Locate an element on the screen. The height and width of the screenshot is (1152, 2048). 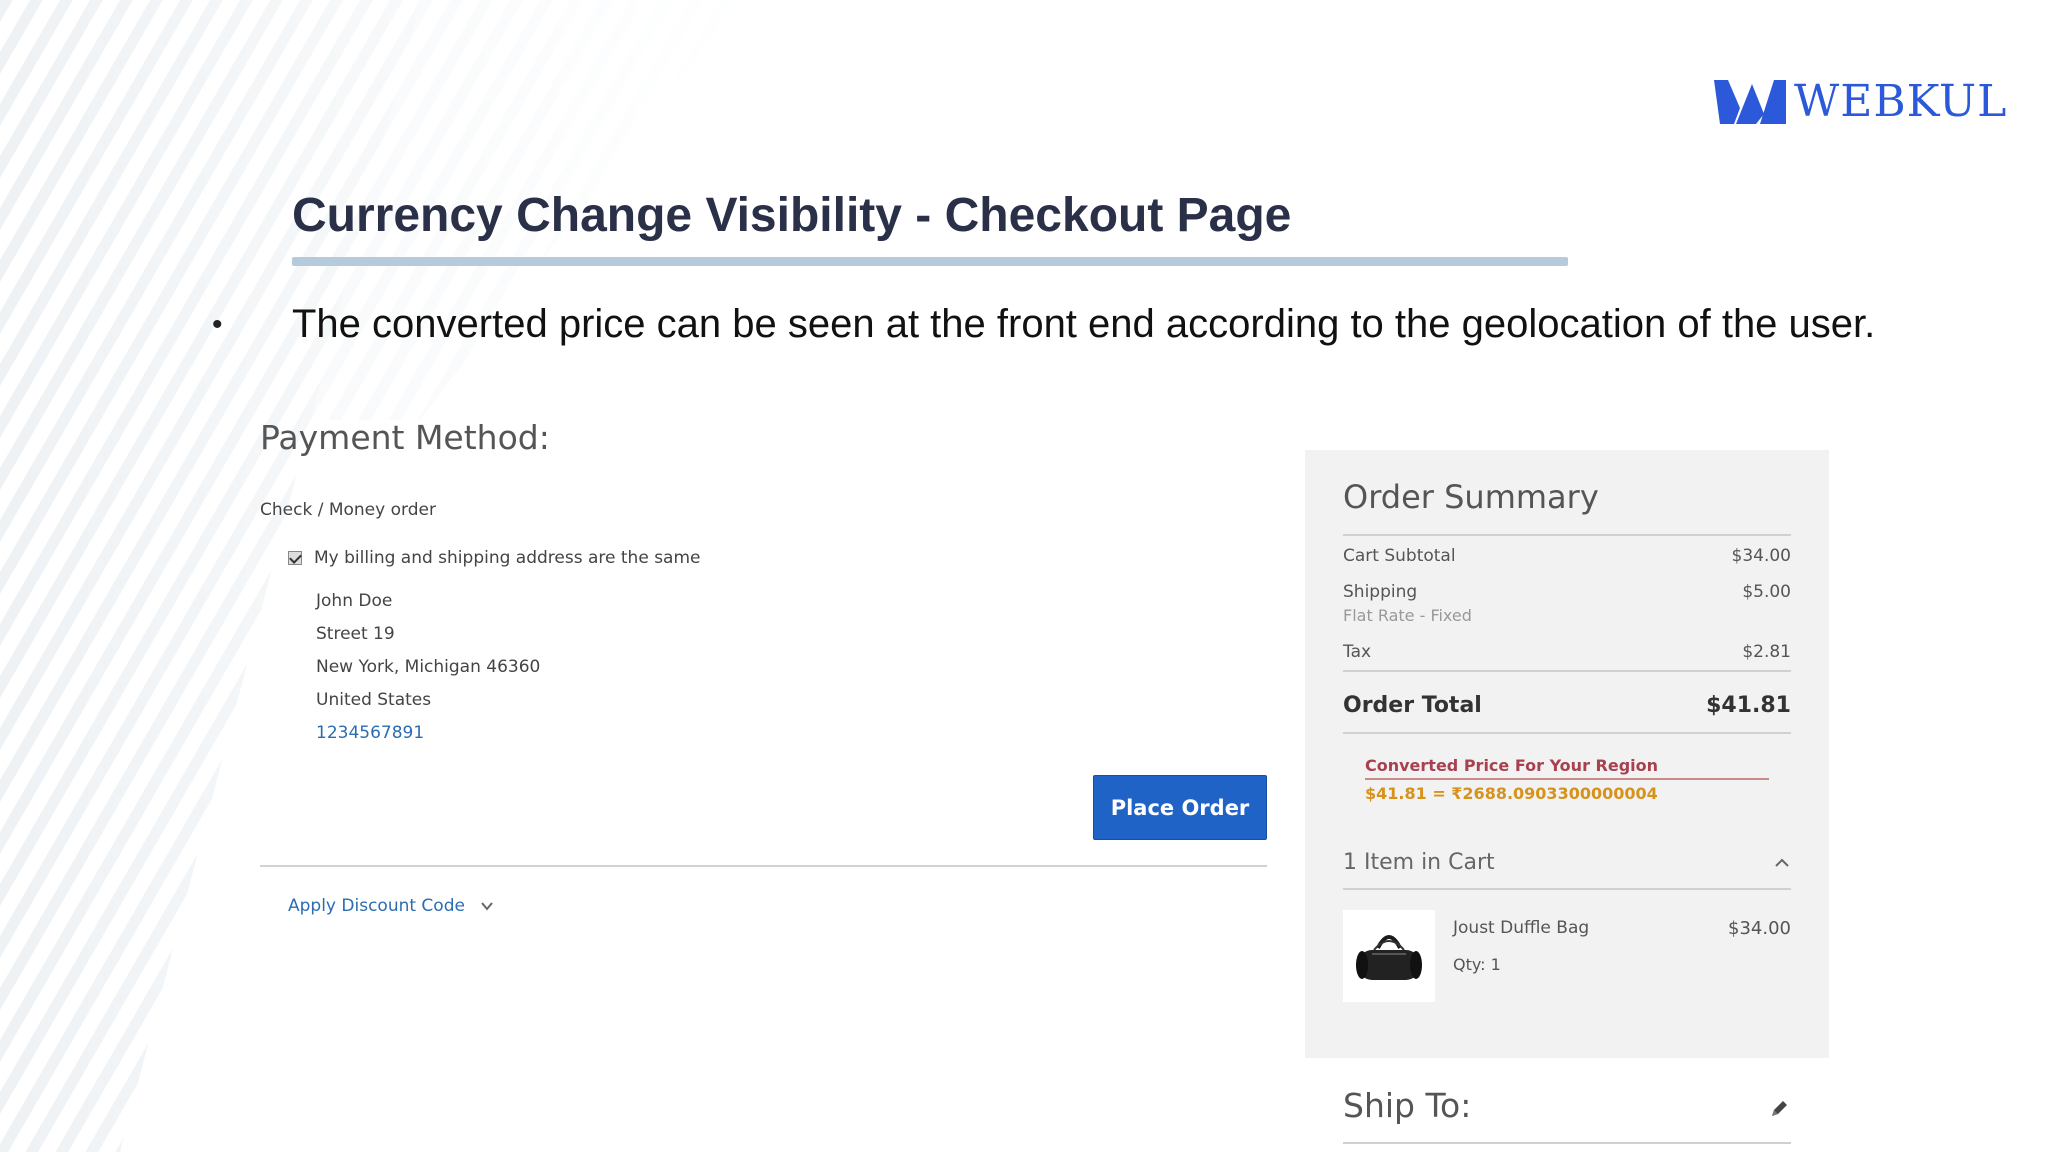
shipping-label: Shipping is located at coordinates (1380, 592).